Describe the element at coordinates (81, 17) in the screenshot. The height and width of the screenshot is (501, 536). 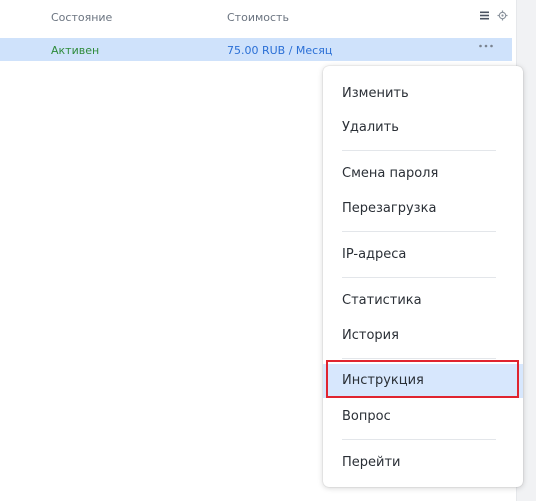
I see `column-header-state: Состояние` at that location.